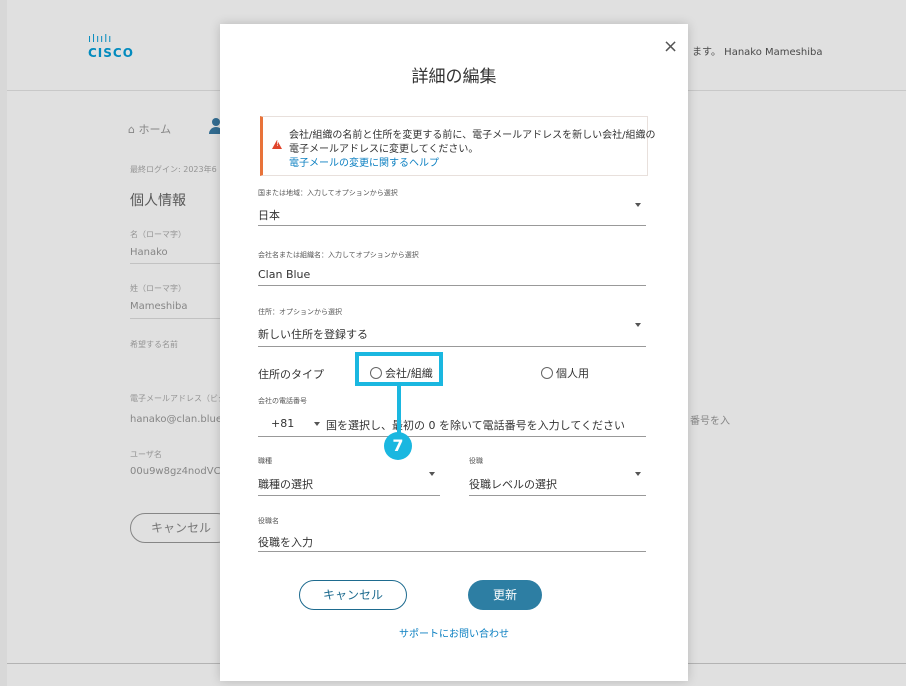 The image size is (906, 686). I want to click on job-title-input: 役職を入力, so click(285, 542).